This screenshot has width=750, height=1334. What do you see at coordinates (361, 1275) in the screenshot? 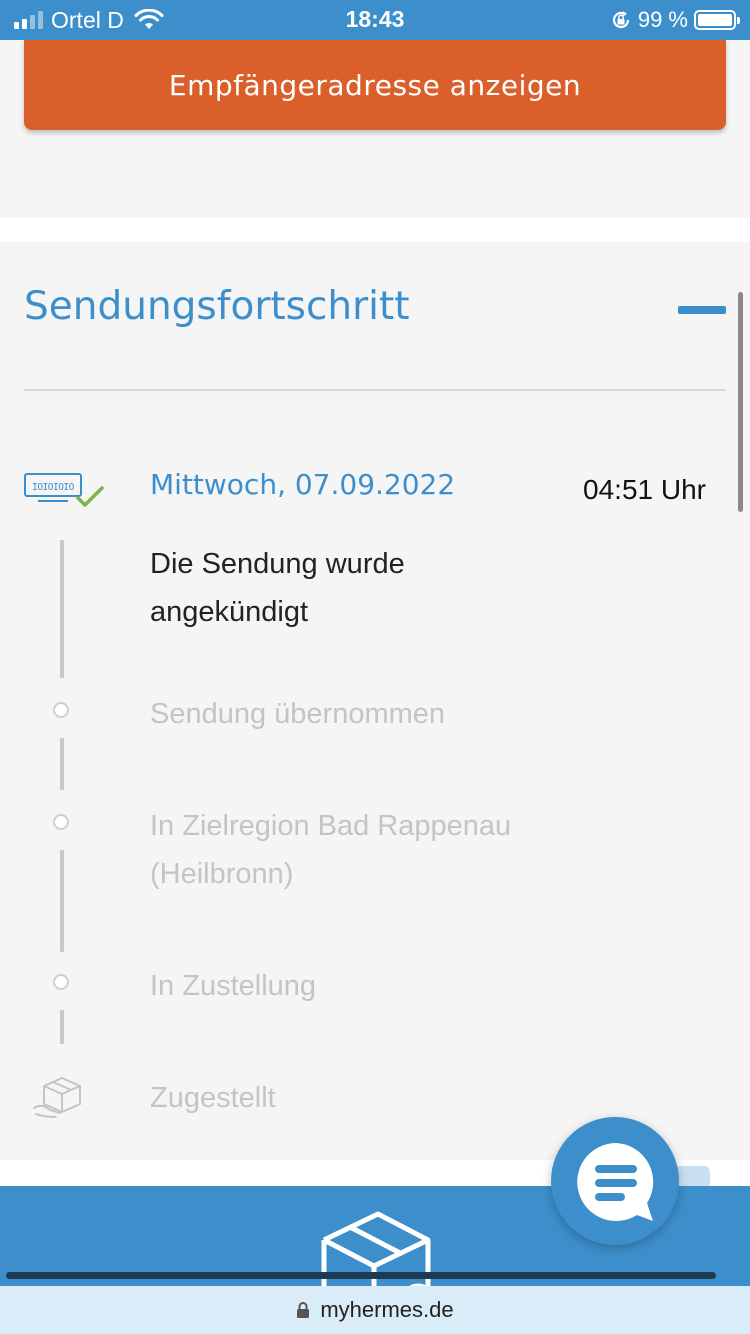
I see `home-indicator` at bounding box center [361, 1275].